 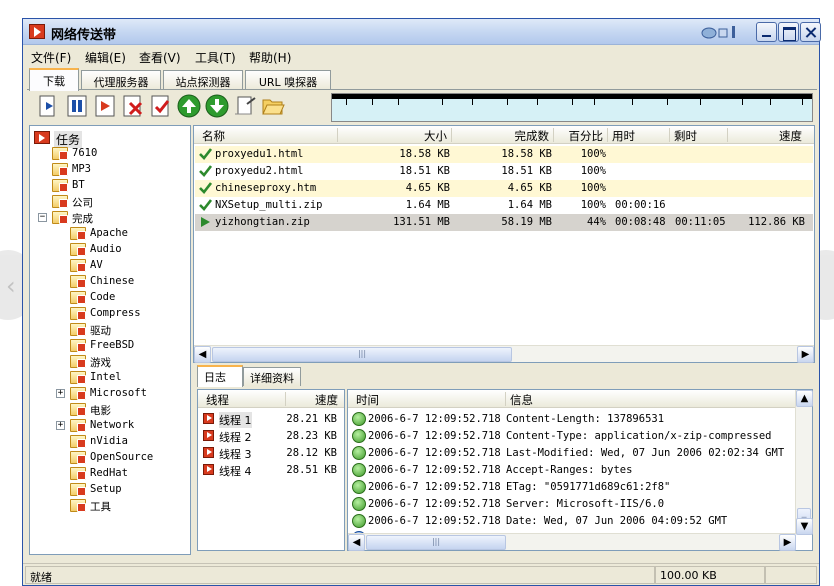 I want to click on col-thread: 线程, so click(x=246, y=399).